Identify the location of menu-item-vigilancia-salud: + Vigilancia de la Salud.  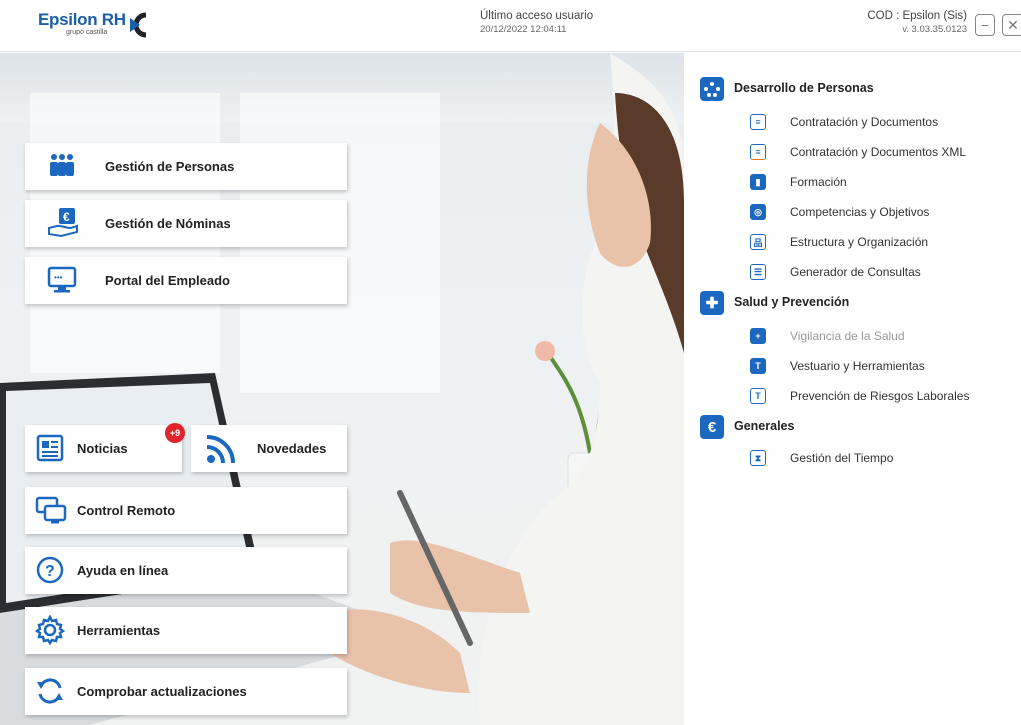
(827, 336).